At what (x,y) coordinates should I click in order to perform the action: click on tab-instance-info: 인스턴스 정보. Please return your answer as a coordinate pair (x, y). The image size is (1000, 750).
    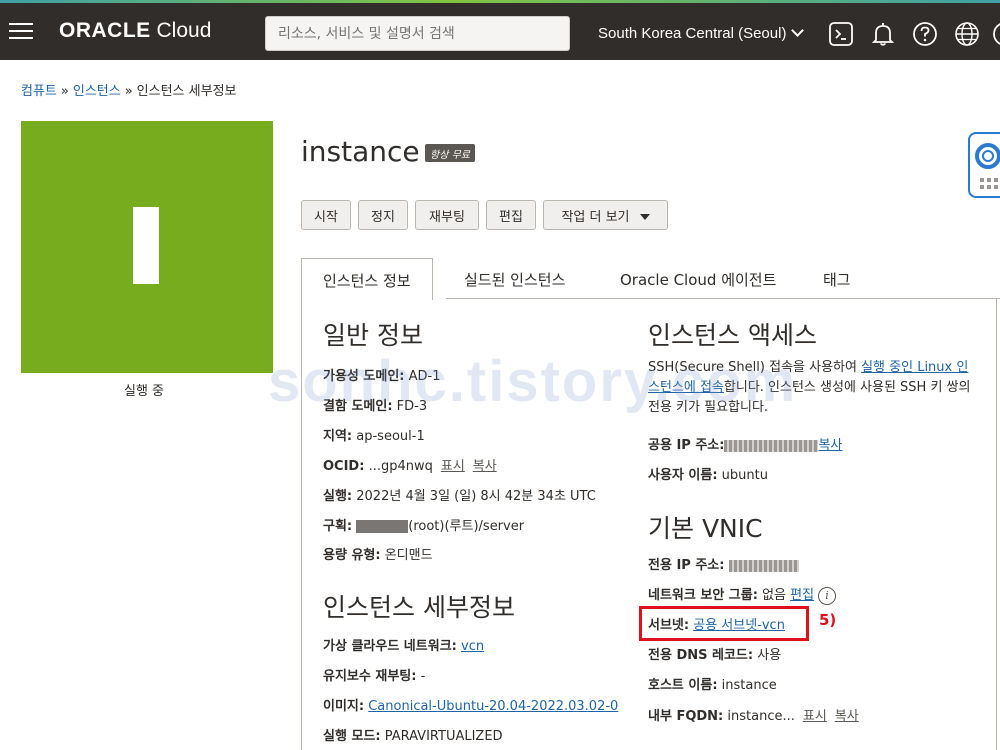
    Looking at the image, I should click on (367, 279).